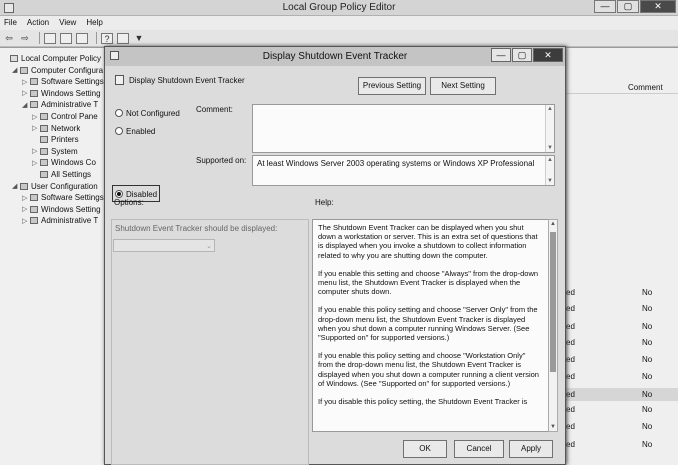 This screenshot has width=678, height=465. What do you see at coordinates (164, 245) in the screenshot?
I see `shutdown-tracker-dropdown: ⌄` at bounding box center [164, 245].